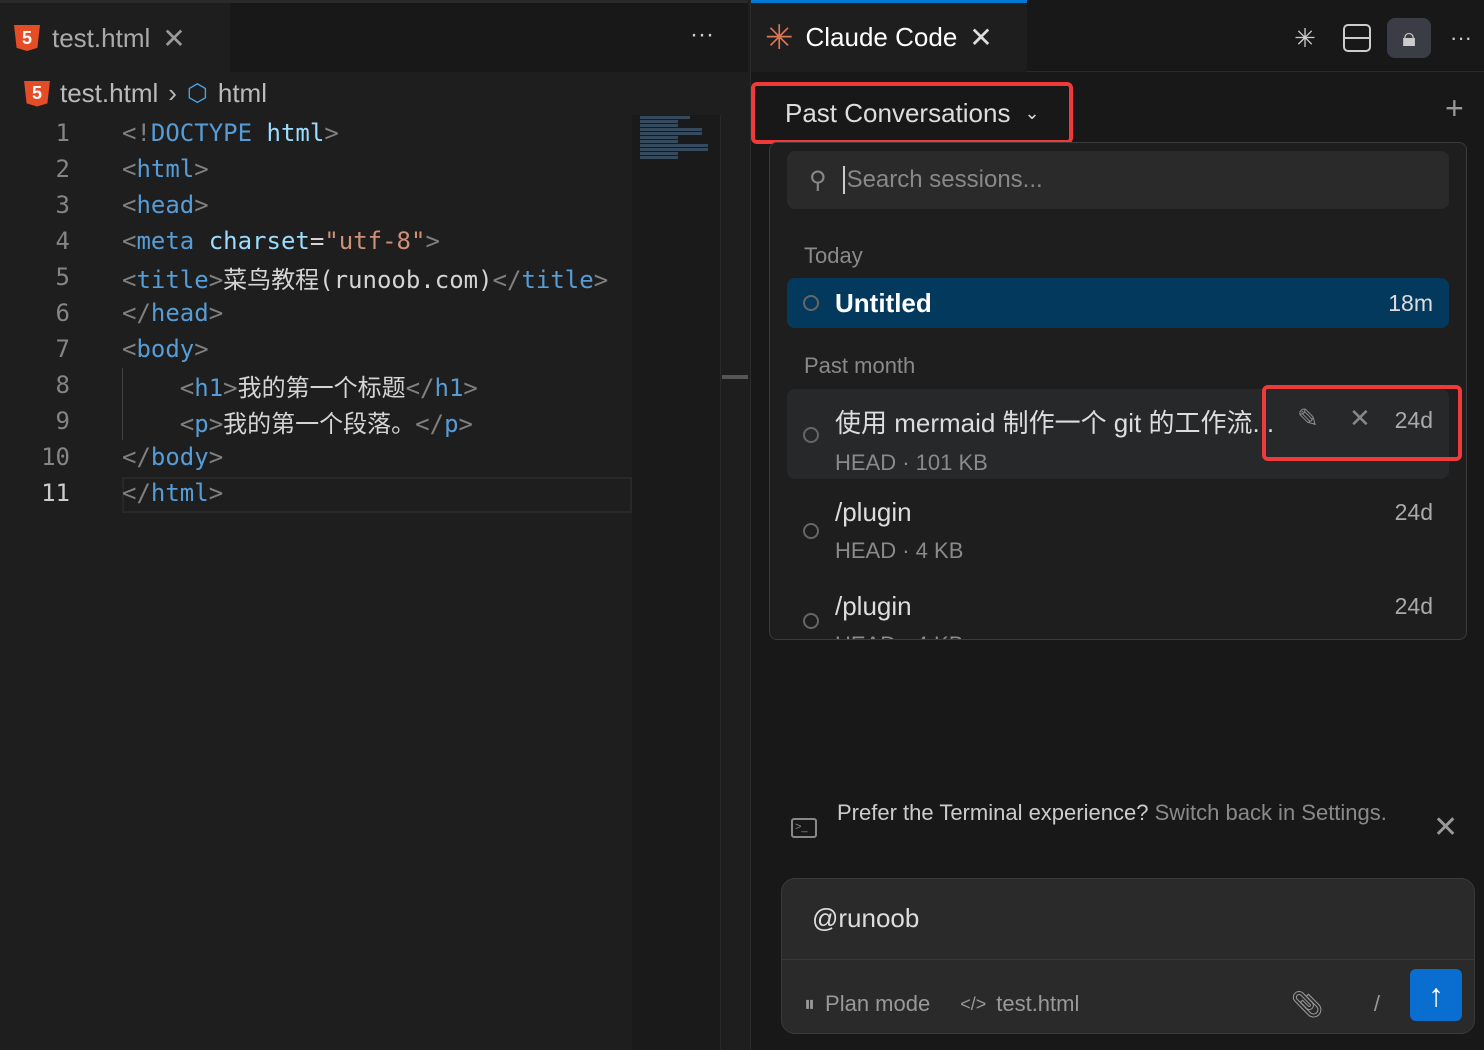 This screenshot has width=1484, height=1050. What do you see at coordinates (877, 1004) in the screenshot?
I see `plan-mode-button: Plan mode` at bounding box center [877, 1004].